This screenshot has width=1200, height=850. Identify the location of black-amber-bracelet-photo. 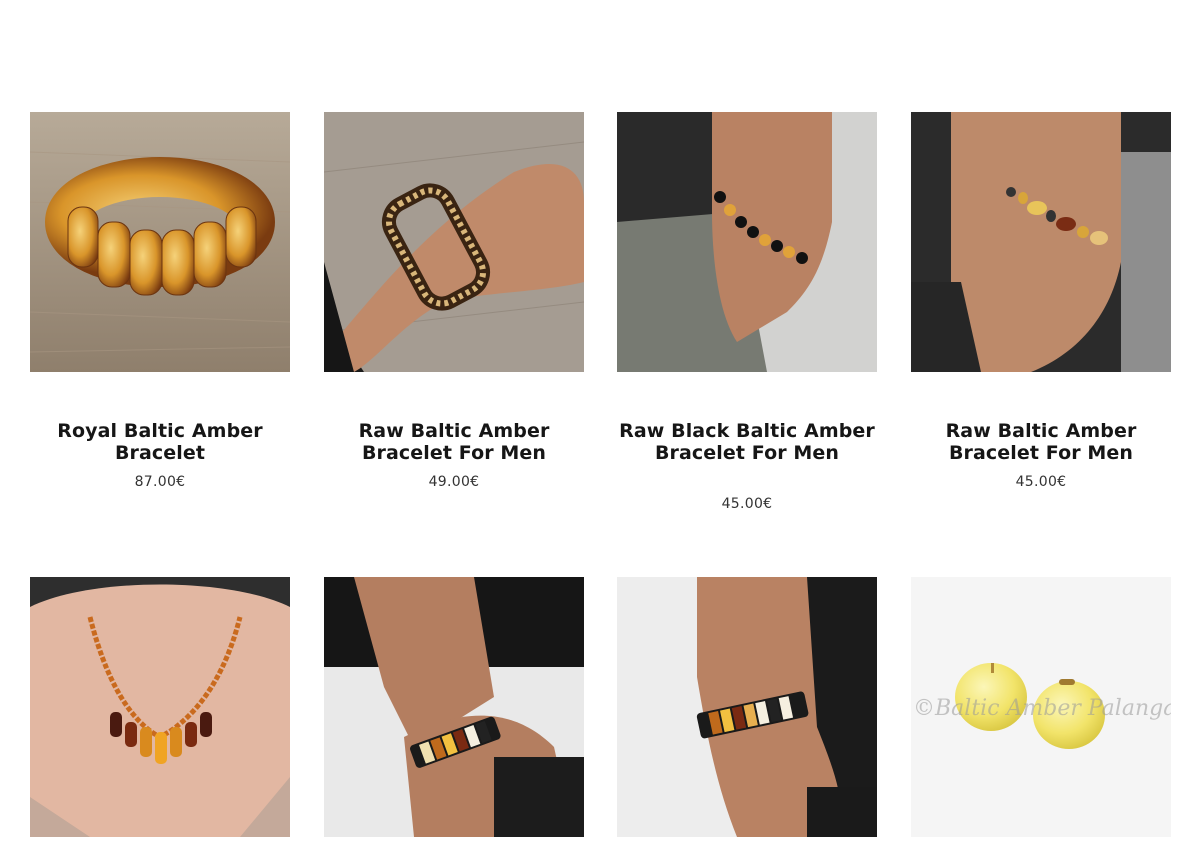
(747, 242).